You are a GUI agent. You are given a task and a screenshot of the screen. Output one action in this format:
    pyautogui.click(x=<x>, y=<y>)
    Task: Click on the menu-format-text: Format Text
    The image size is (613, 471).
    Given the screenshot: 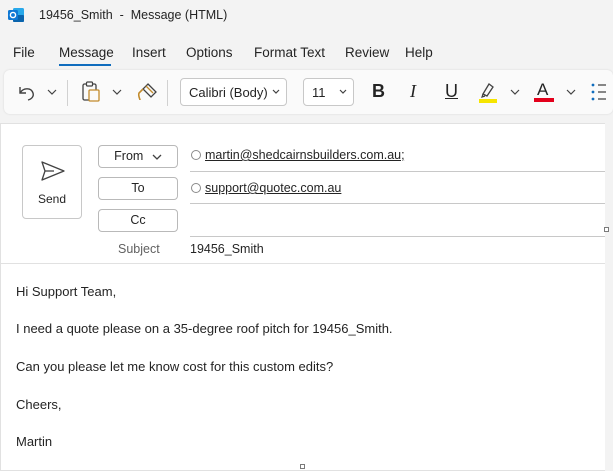 What is the action you would take?
    pyautogui.click(x=289, y=52)
    